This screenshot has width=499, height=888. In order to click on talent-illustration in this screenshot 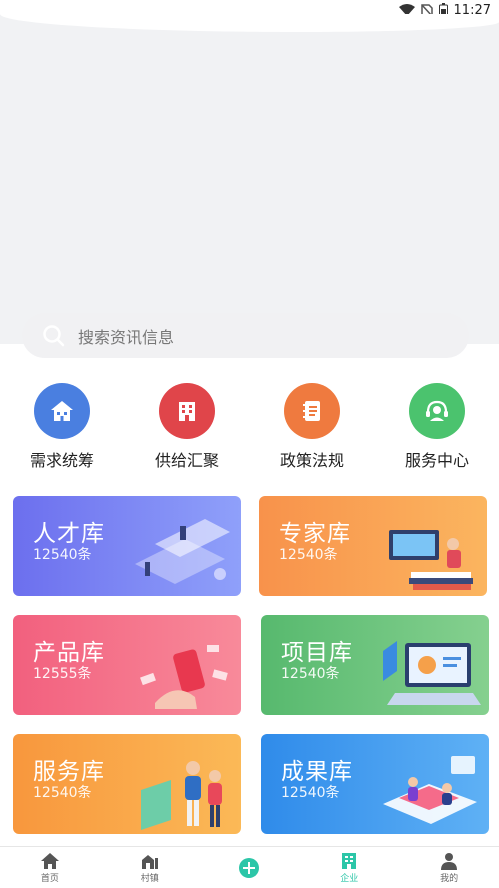, I will do `click(182, 551)`.